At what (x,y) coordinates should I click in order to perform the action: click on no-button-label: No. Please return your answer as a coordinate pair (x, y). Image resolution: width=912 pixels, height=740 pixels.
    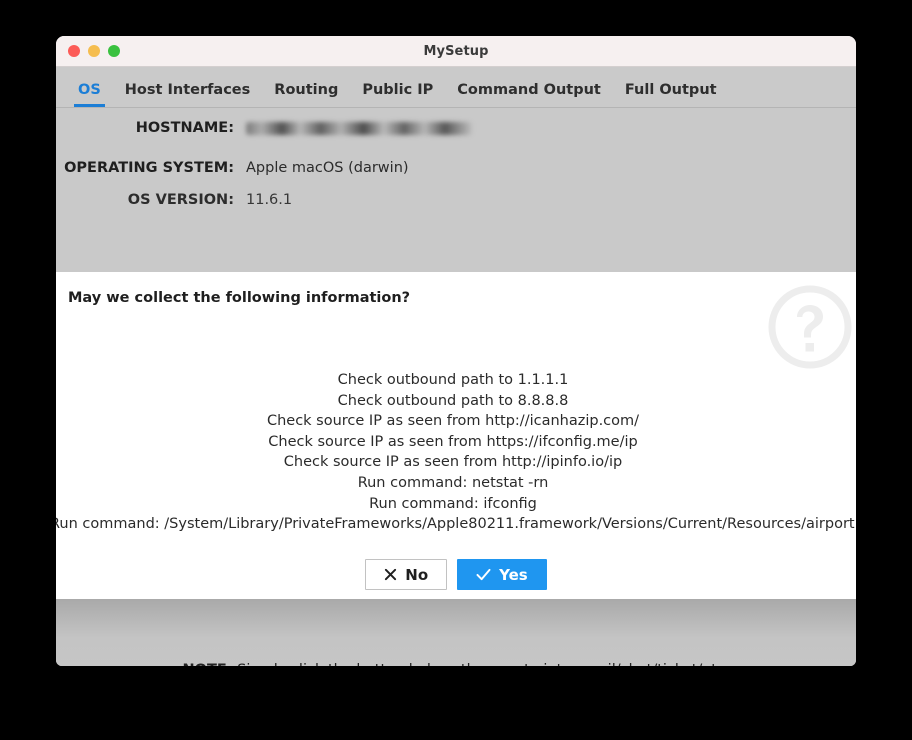
    Looking at the image, I should click on (417, 574).